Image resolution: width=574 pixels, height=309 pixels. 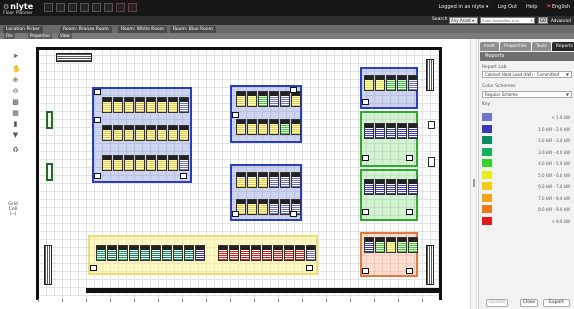 What do you see at coordinates (507, 20) in the screenshot?
I see `search-input` at bounding box center [507, 20].